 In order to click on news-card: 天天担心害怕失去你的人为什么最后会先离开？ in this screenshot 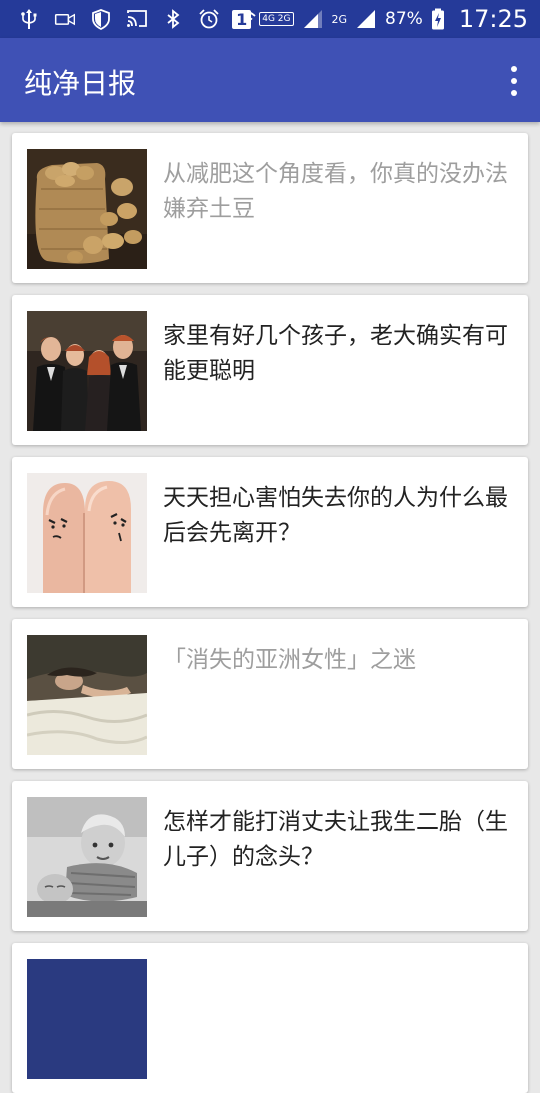, I will do `click(270, 532)`.